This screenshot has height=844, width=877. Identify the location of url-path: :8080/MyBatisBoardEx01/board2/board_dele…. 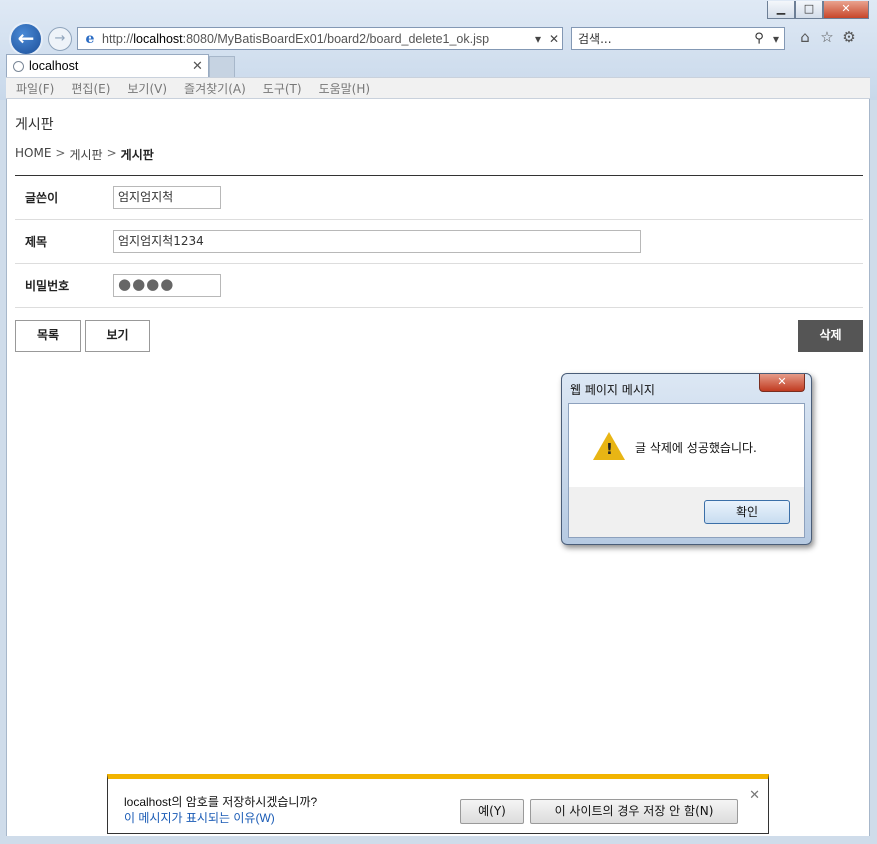
(336, 38).